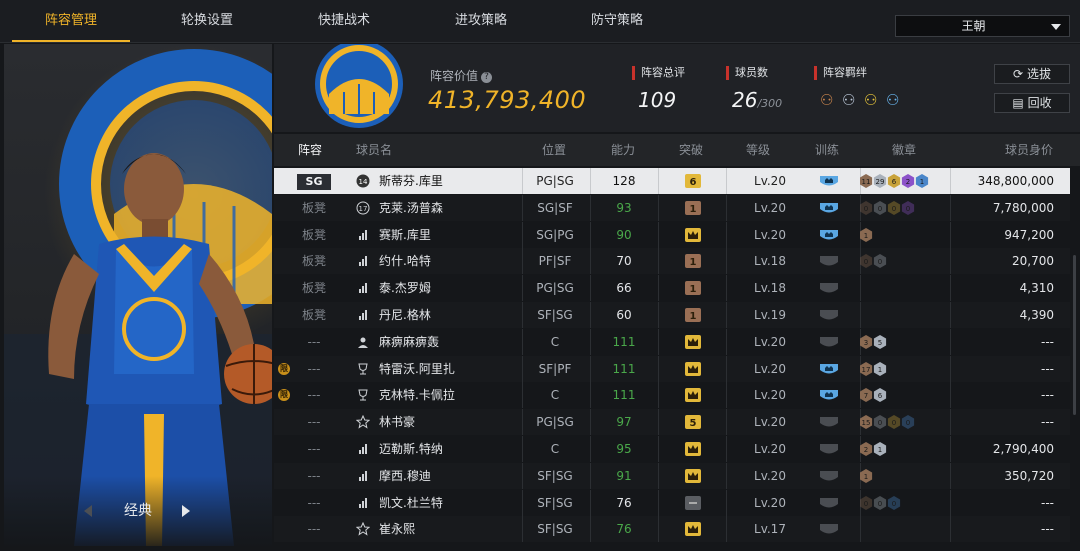 Image resolution: width=1080 pixels, height=551 pixels. I want to click on tab-lineup-management: 阵容管理, so click(71, 21).